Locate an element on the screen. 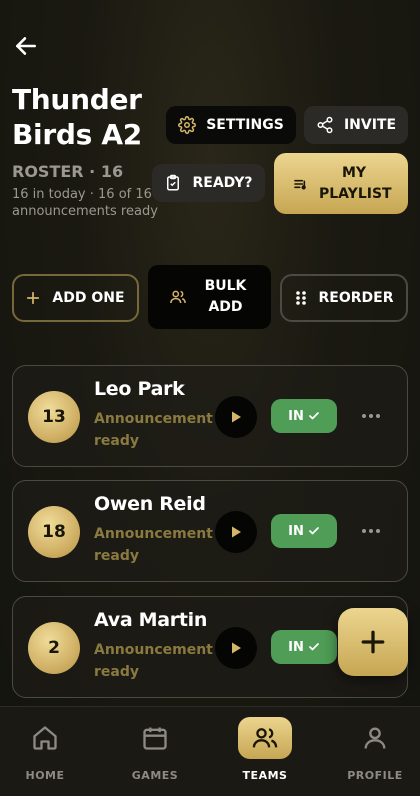 The width and height of the screenshot is (420, 796). player-card: 18 Owen Reid Announcement ready IN is located at coordinates (210, 531).